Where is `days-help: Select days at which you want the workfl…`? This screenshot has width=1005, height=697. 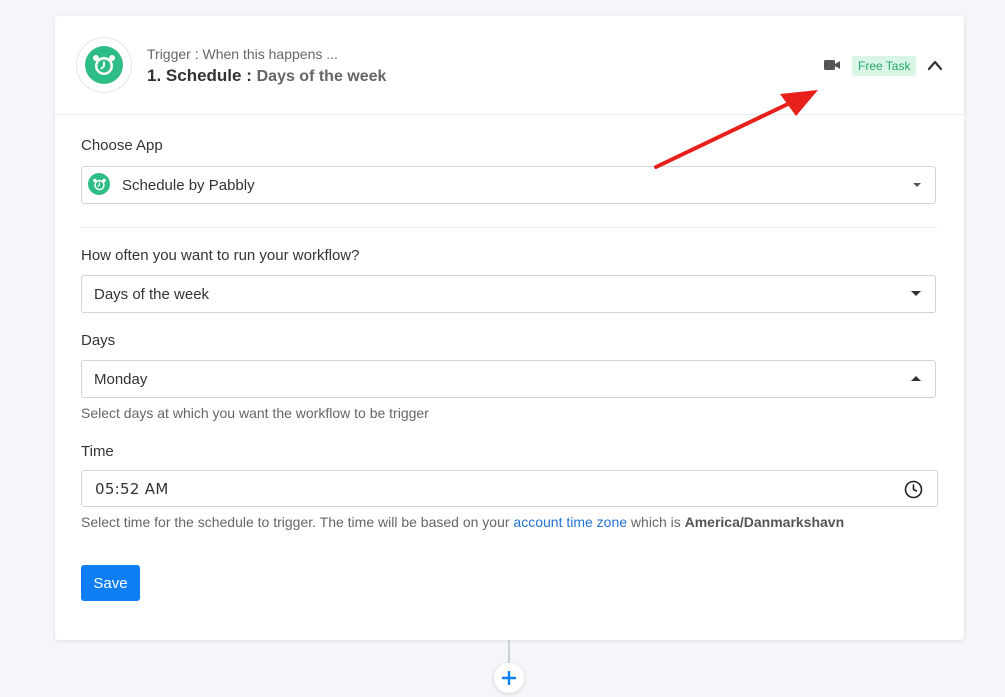
days-help: Select days at which you want the workfl… is located at coordinates (255, 413).